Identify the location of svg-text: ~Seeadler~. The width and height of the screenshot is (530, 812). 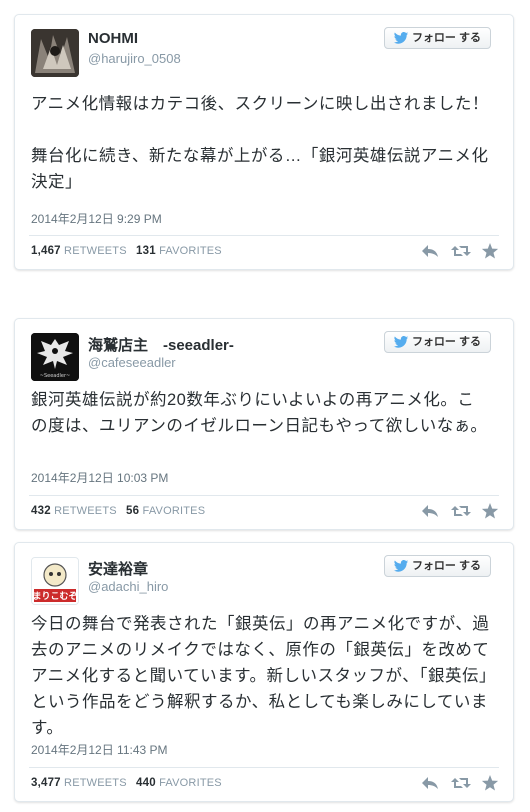
(55, 376).